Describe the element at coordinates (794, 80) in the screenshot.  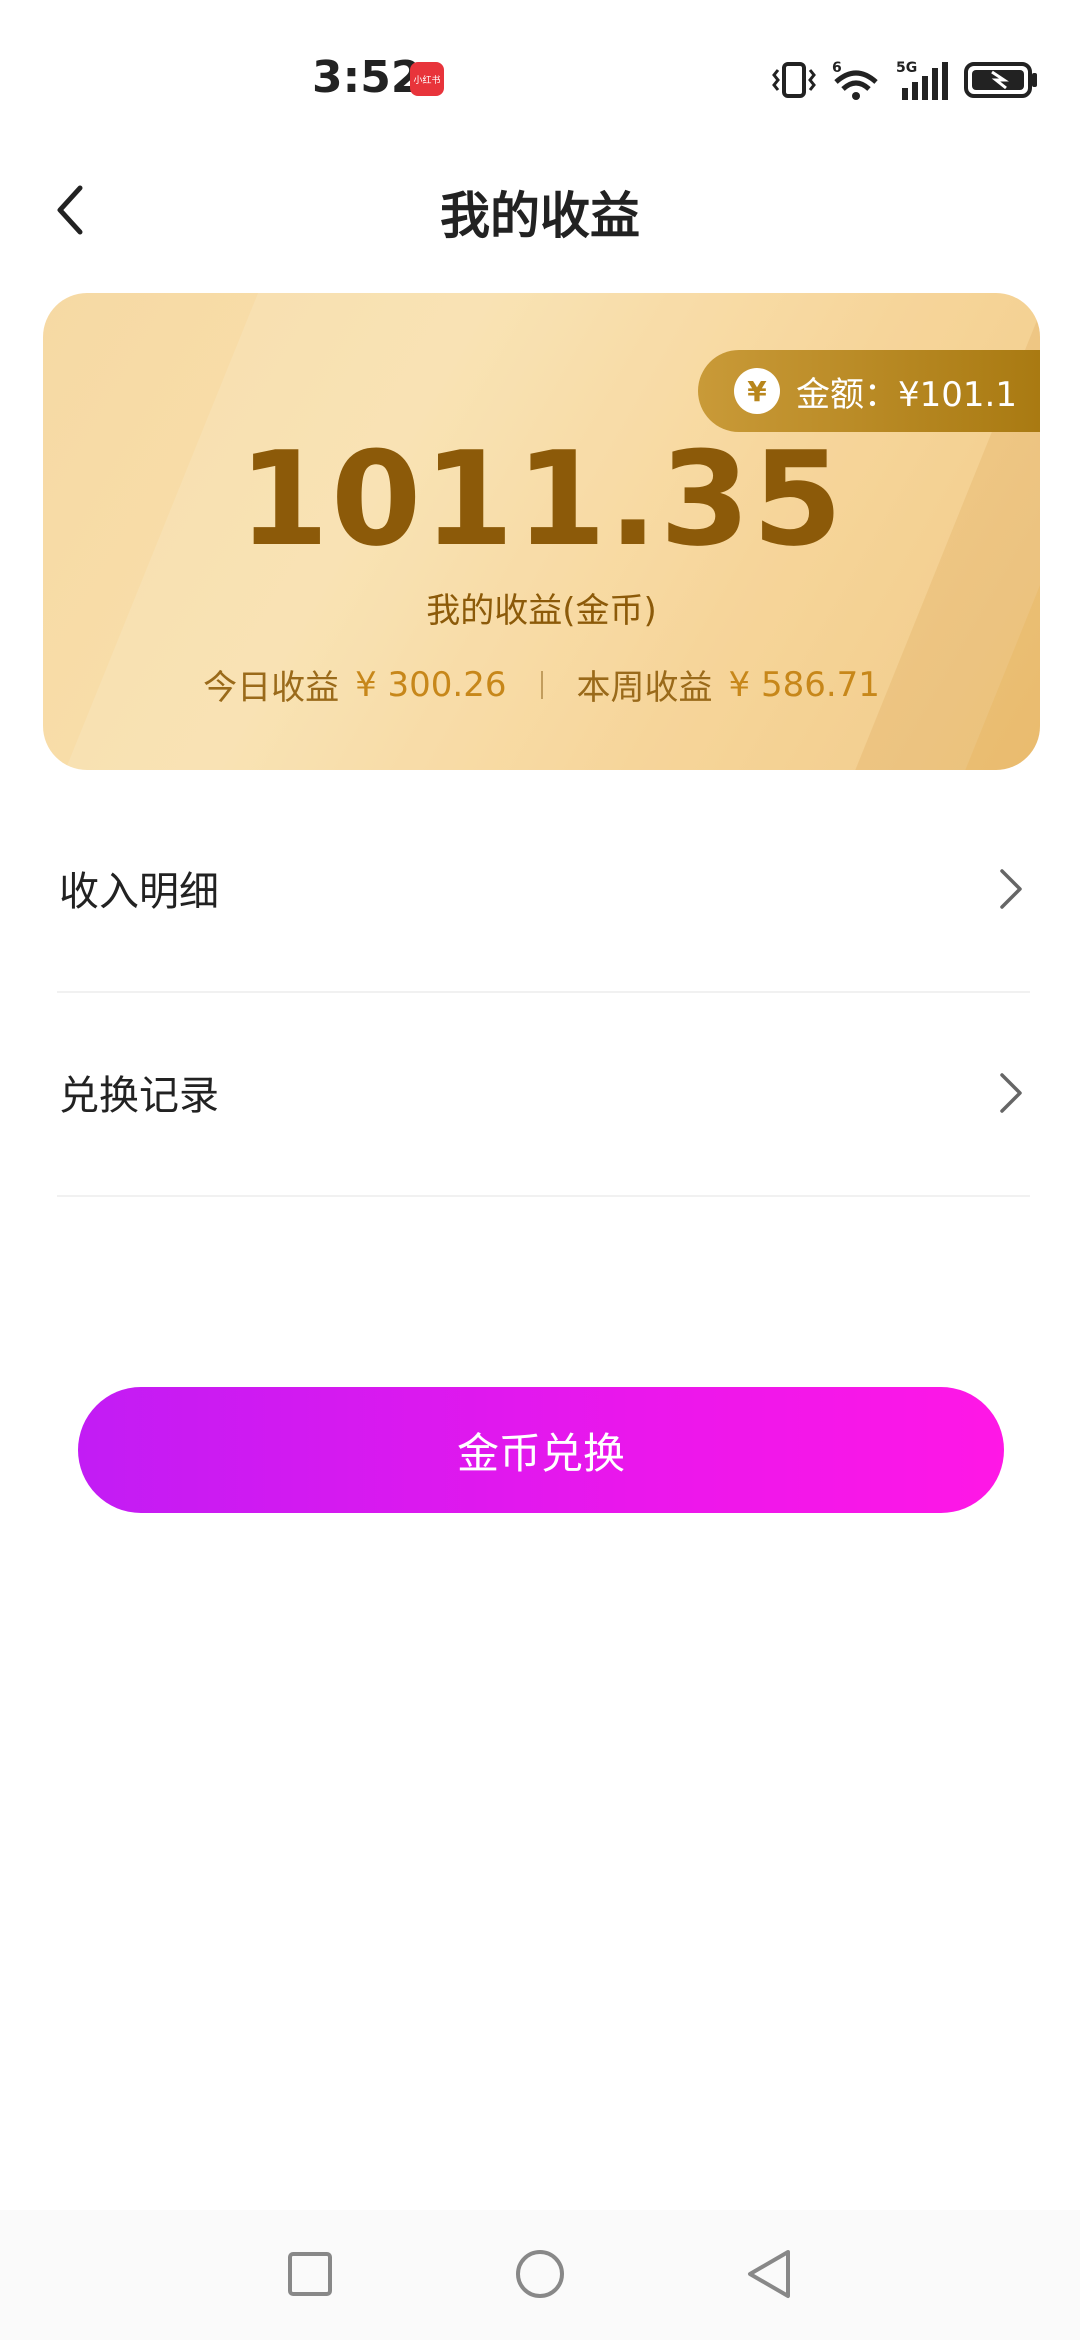
I see `vibrate-icon` at that location.